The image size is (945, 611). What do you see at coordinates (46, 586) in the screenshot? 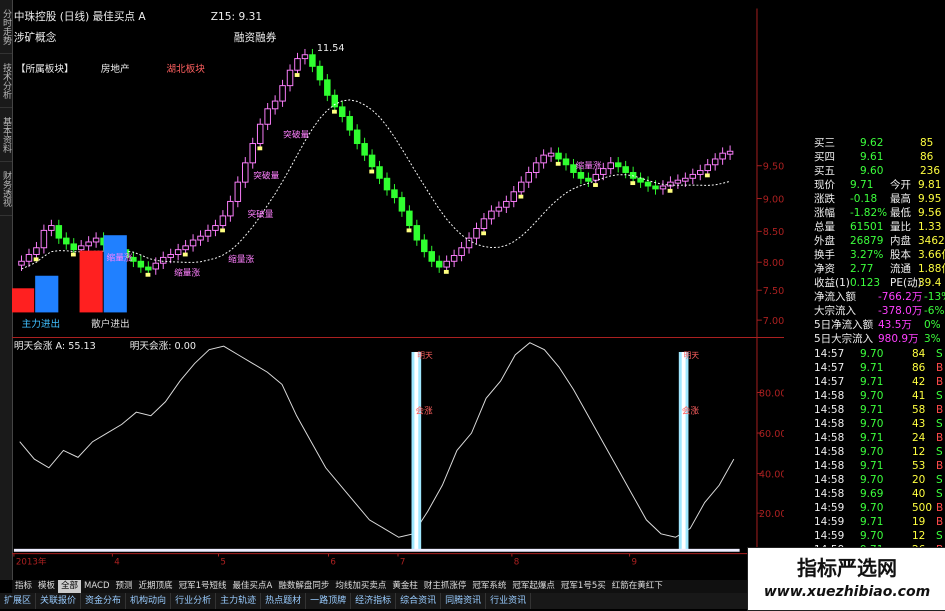
I see `indicator-tab: 模板` at bounding box center [46, 586].